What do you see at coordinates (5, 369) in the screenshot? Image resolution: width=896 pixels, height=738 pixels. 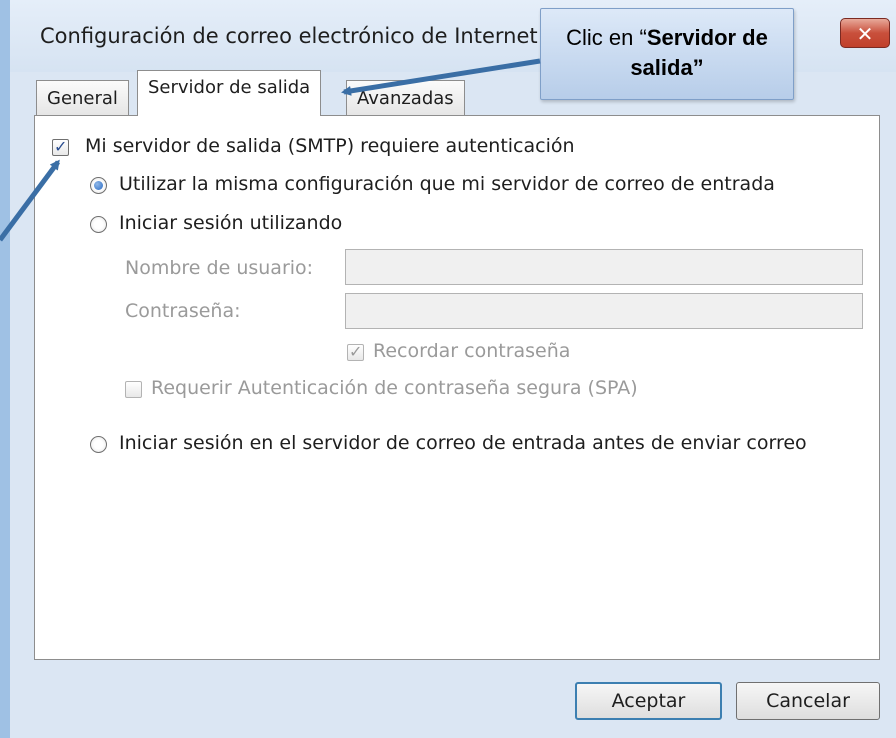 I see `window-border` at bounding box center [5, 369].